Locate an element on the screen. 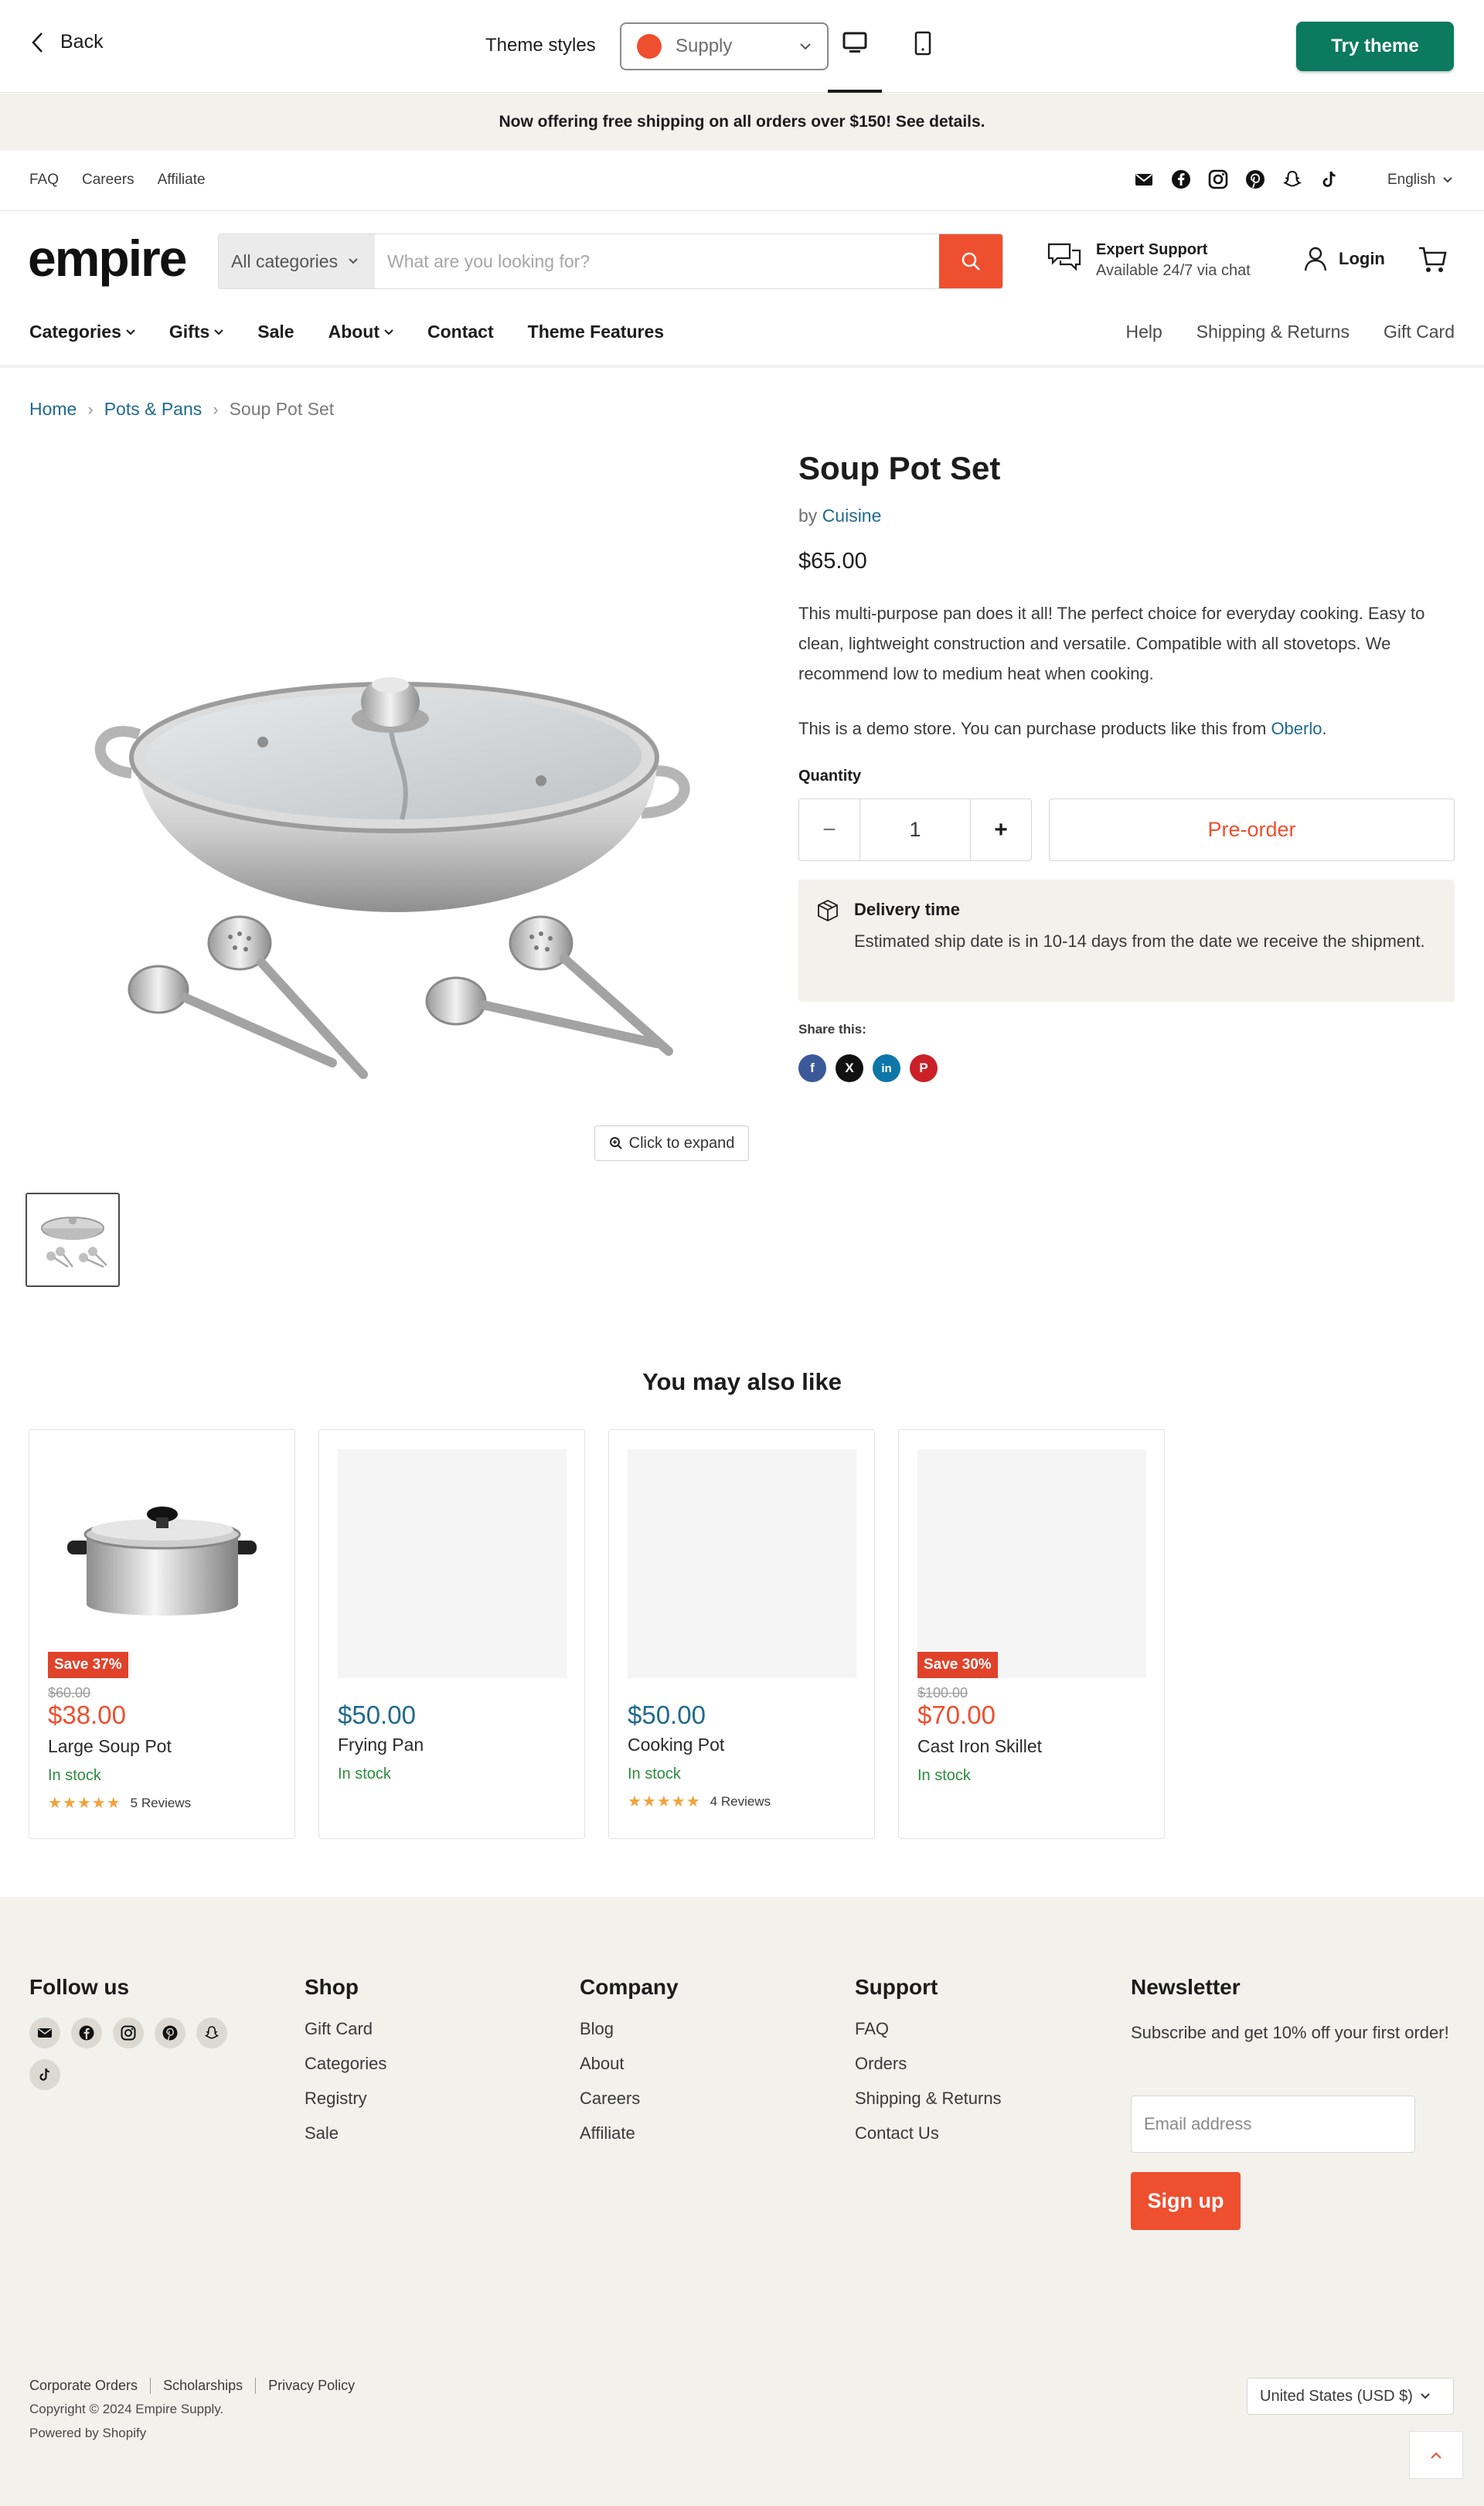  star-rating: ★★★★★ is located at coordinates (664, 1801).